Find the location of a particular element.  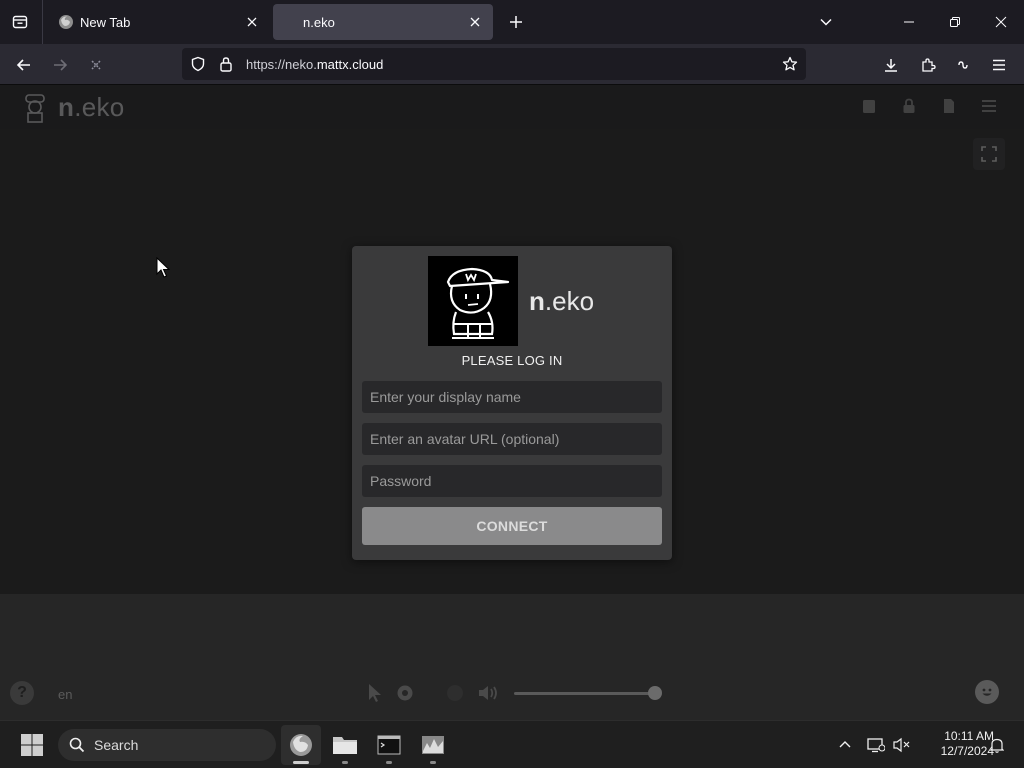

volume-muted-icon is located at coordinates (902, 745).